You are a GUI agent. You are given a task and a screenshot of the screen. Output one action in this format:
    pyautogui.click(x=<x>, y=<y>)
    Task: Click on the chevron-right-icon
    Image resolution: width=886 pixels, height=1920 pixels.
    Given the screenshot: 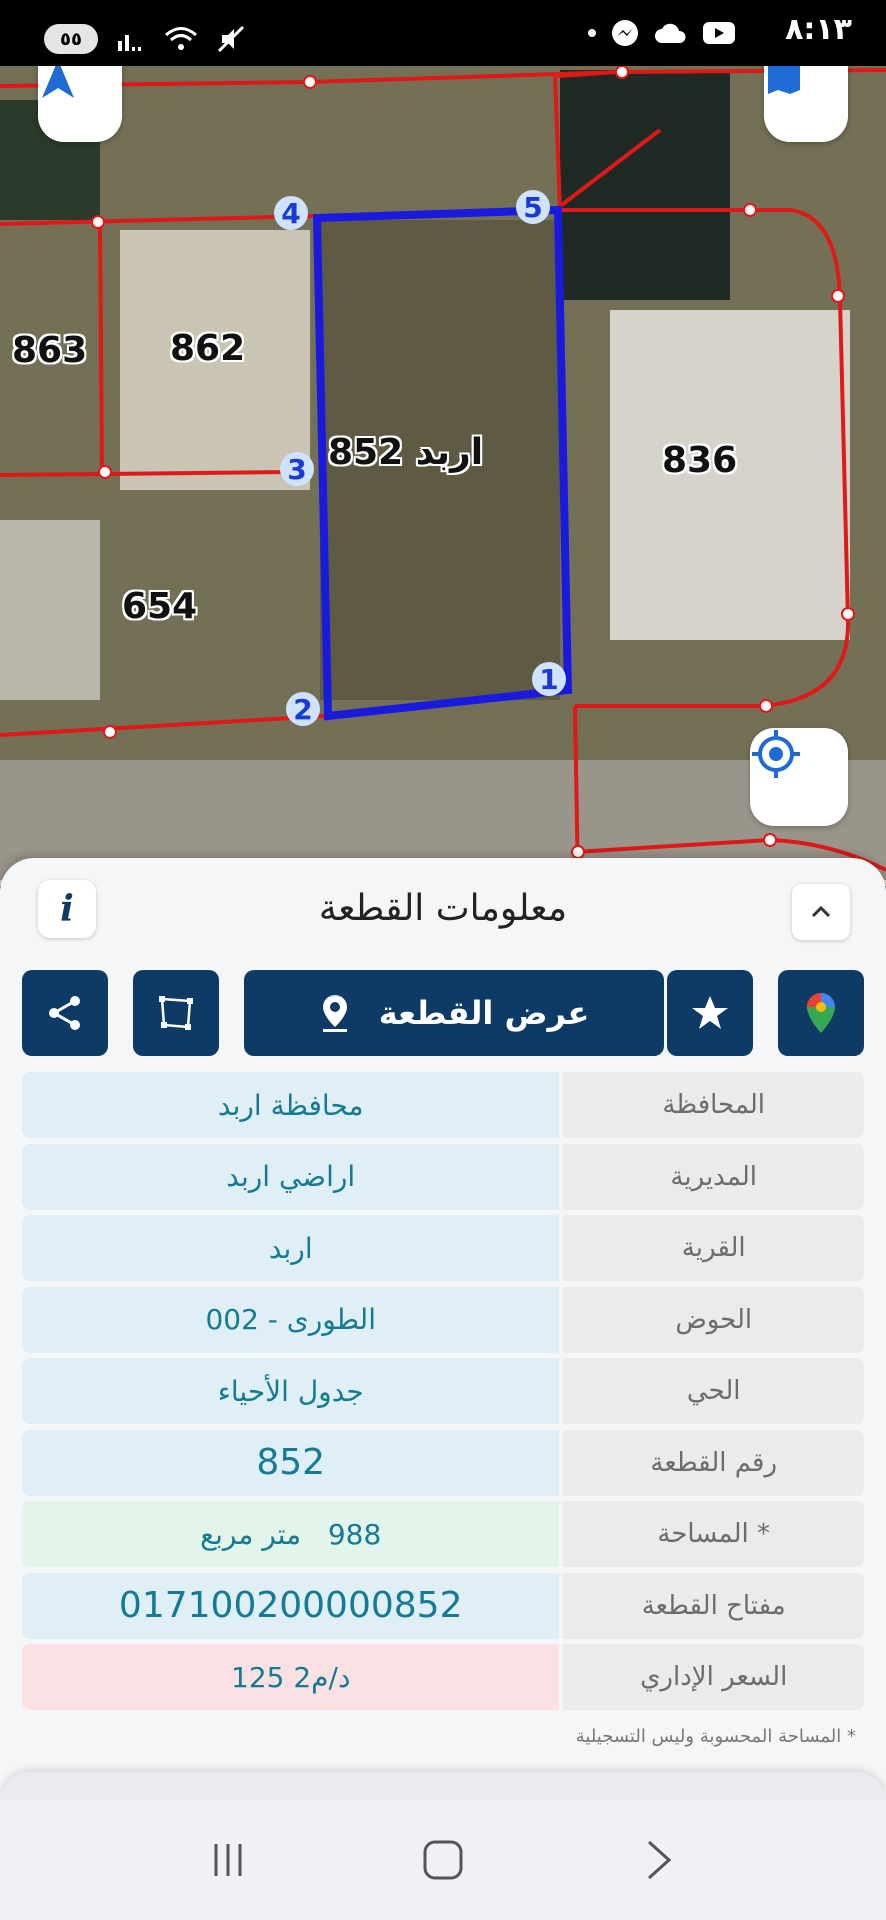 What is the action you would take?
    pyautogui.click(x=660, y=1860)
    